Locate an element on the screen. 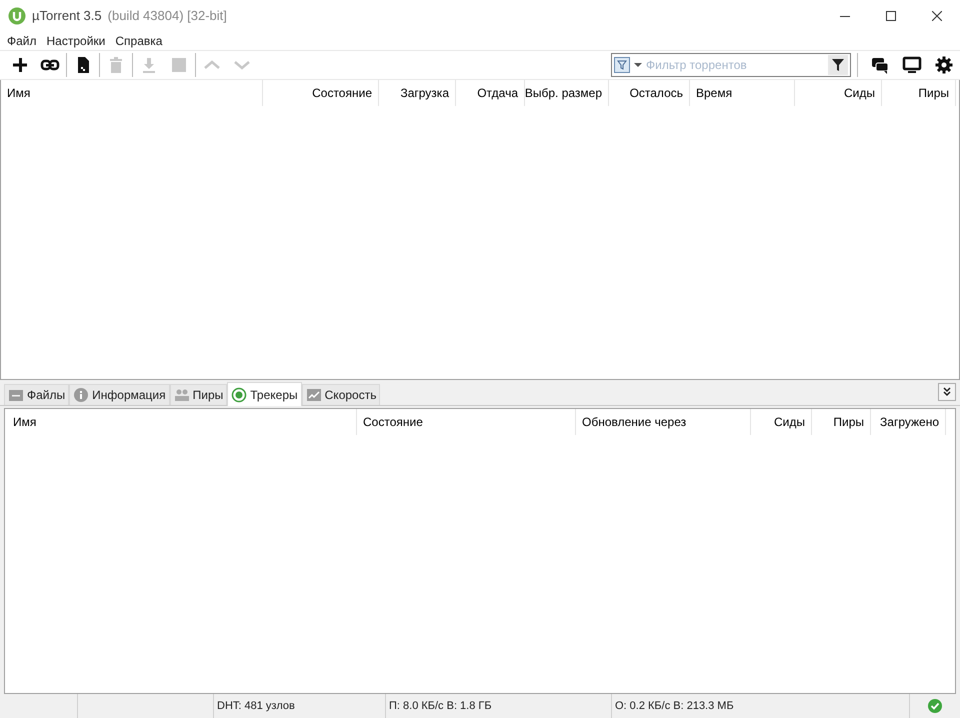 This screenshot has height=718, width=960. maximize-icon is located at coordinates (891, 16).